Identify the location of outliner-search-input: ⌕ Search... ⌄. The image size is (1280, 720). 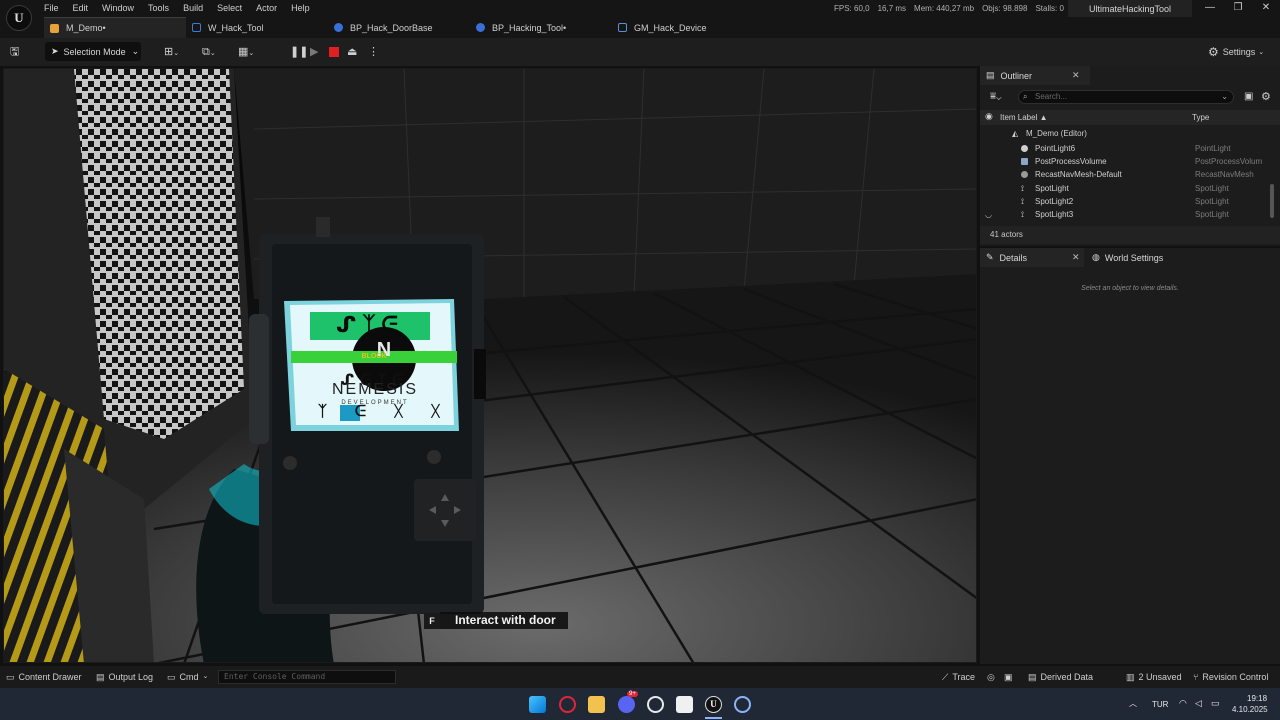
(1126, 97).